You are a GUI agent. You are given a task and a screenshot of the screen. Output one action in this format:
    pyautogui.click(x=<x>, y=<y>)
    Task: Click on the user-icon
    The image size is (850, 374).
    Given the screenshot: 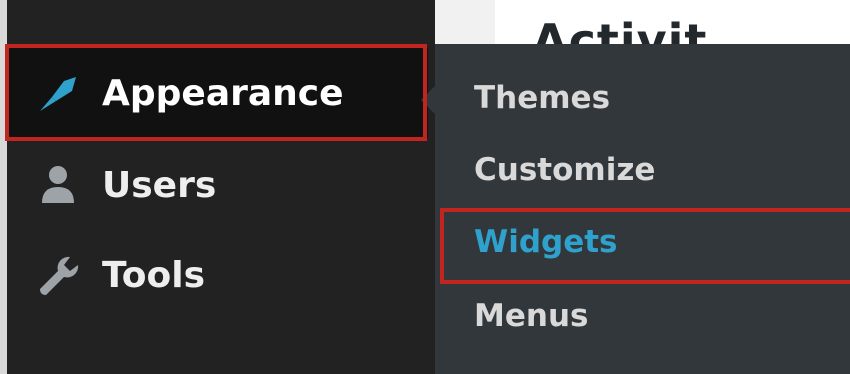 What is the action you would take?
    pyautogui.click(x=58, y=185)
    